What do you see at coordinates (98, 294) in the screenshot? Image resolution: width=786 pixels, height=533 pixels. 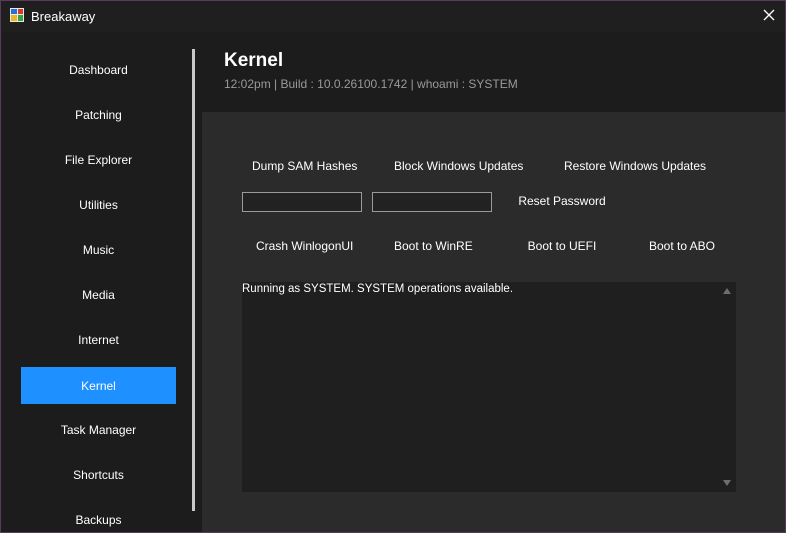 I see `sidebar-item-media: Media` at bounding box center [98, 294].